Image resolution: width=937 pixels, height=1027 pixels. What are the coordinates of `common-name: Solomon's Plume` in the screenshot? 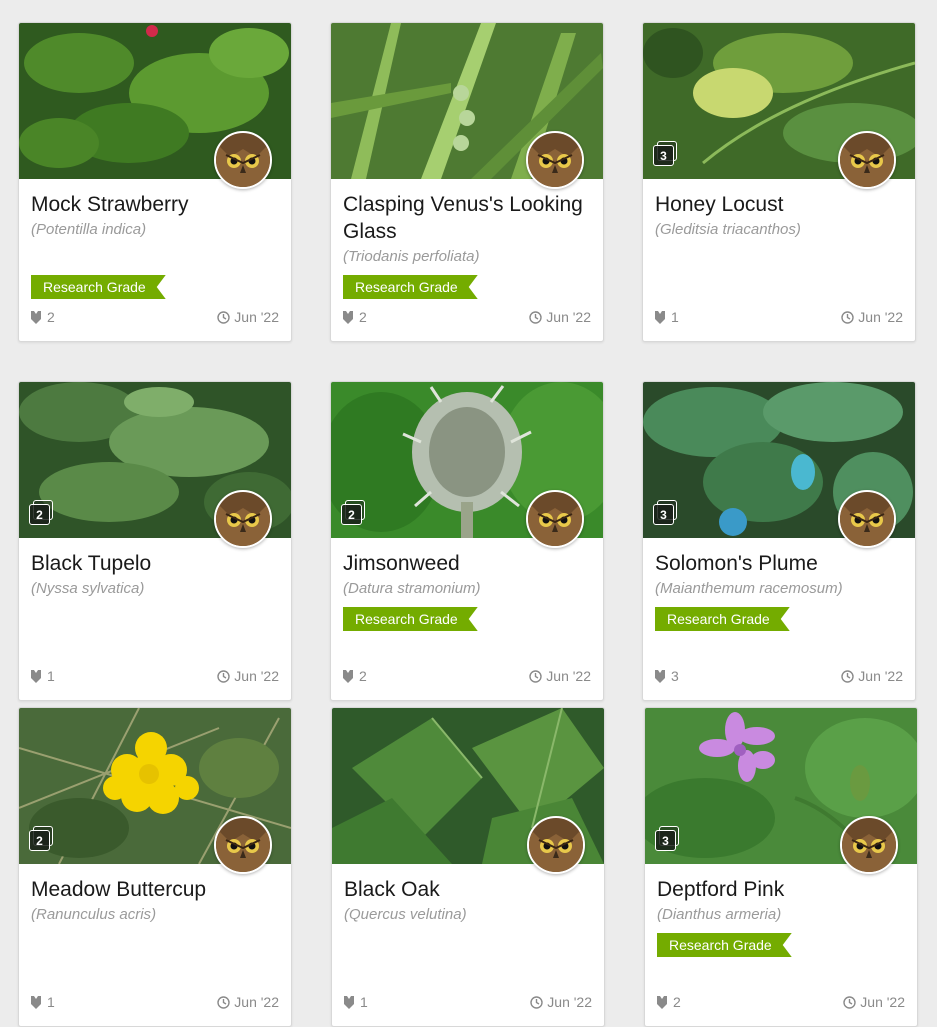 It's located at (779, 563).